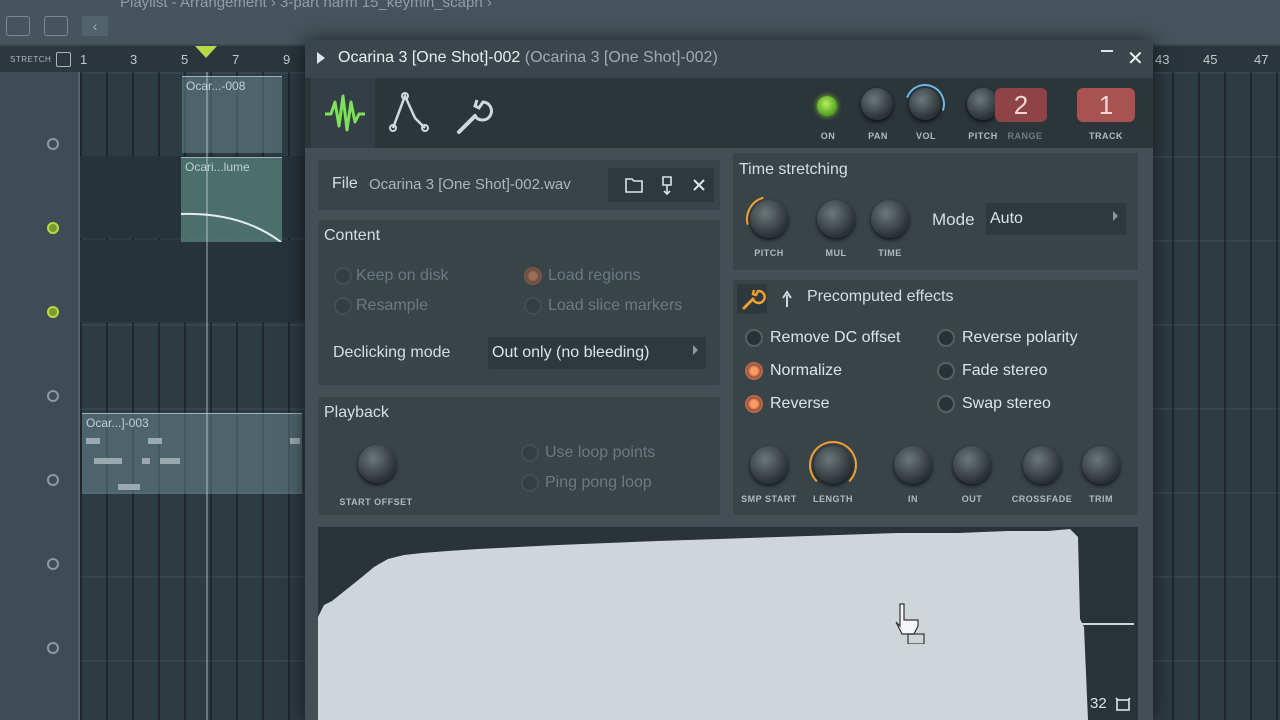  Describe the element at coordinates (392, 305) in the screenshot. I see `resample-label: Resample` at that location.